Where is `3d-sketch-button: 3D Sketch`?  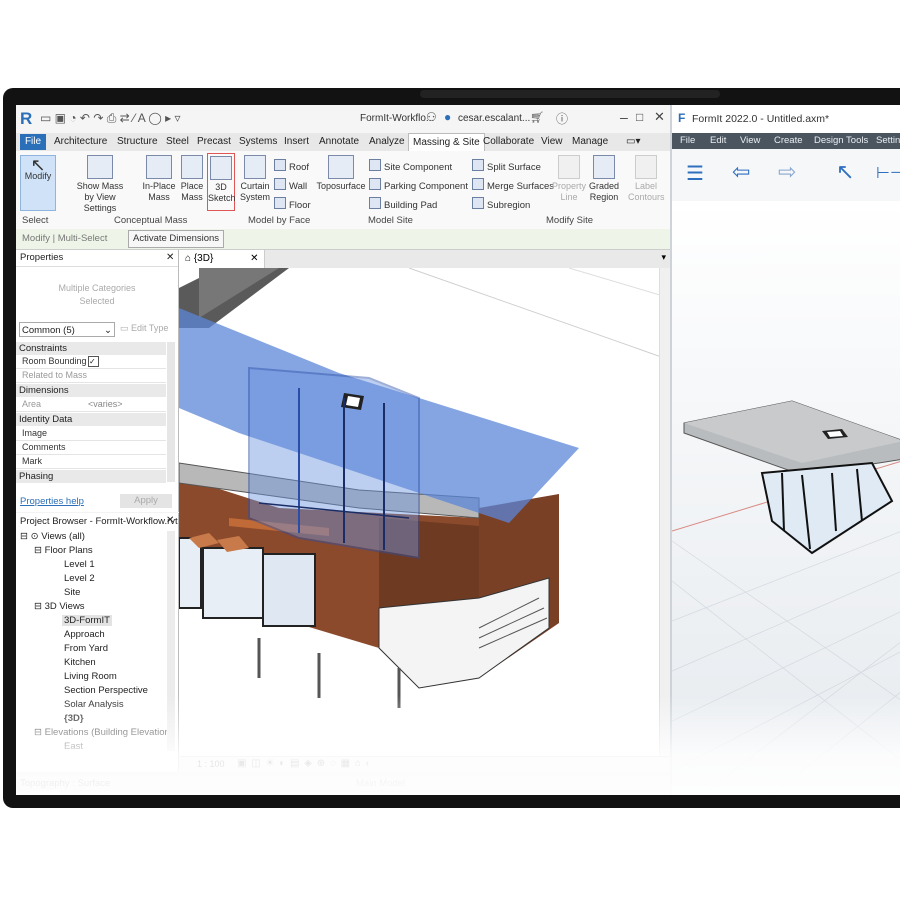 3d-sketch-button: 3D Sketch is located at coordinates (221, 182).